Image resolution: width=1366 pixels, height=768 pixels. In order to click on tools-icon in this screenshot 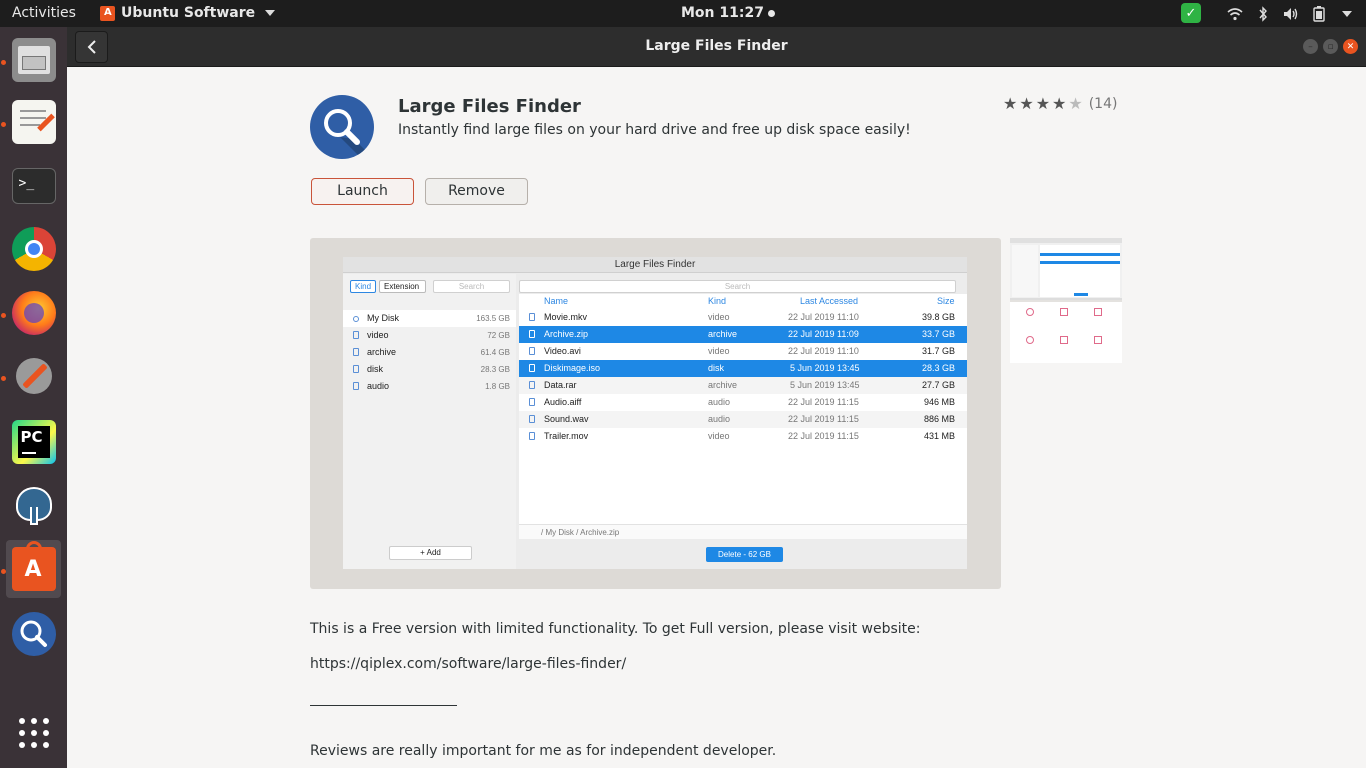, I will do `click(34, 376)`.